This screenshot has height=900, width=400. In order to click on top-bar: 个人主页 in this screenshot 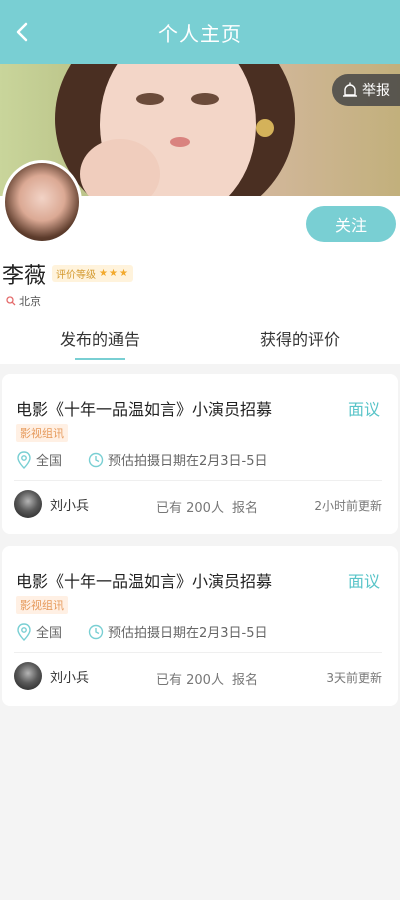, I will do `click(200, 32)`.